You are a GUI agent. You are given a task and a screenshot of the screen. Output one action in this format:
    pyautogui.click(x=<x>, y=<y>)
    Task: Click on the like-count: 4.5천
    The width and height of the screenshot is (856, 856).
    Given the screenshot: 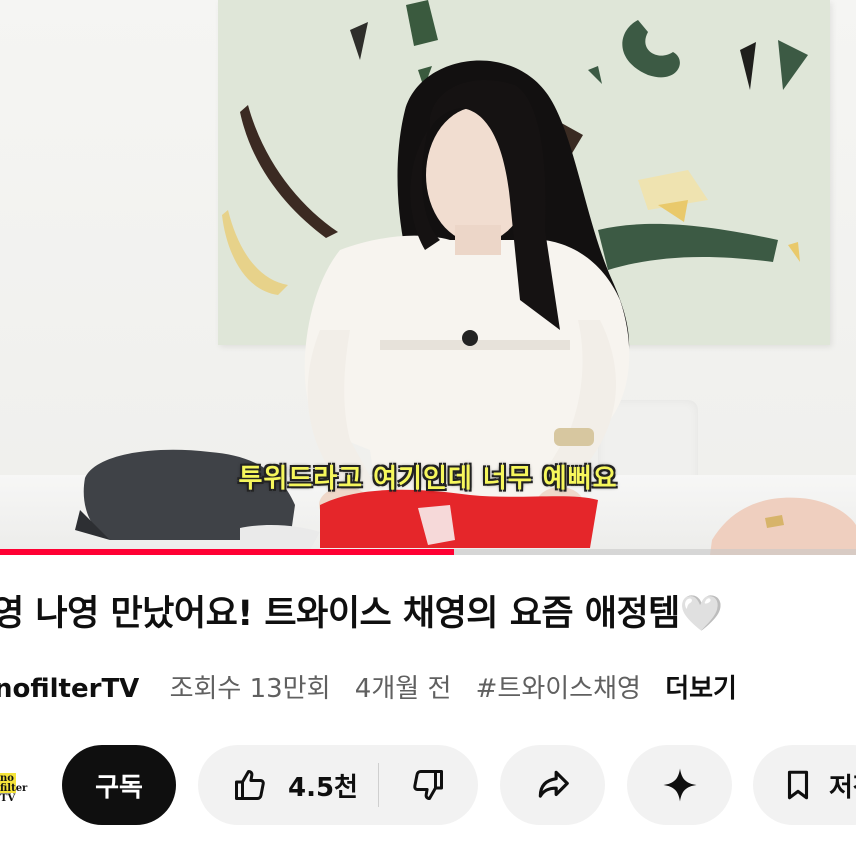 What is the action you would take?
    pyautogui.click(x=323, y=787)
    